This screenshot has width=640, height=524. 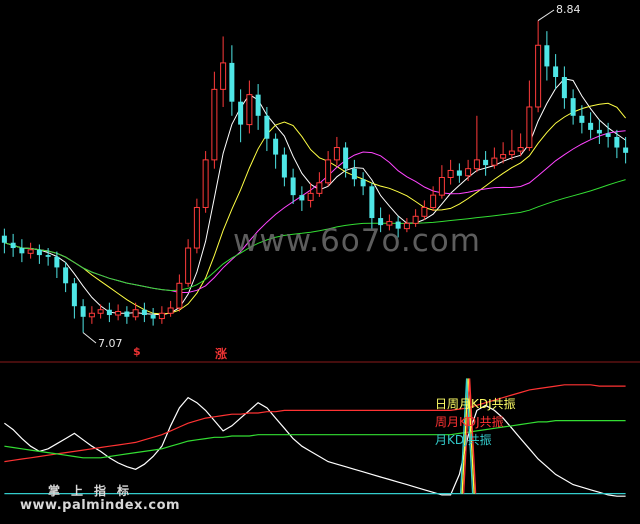 I want to click on resonance-month-label: 月KDJ共振, so click(x=463, y=440).